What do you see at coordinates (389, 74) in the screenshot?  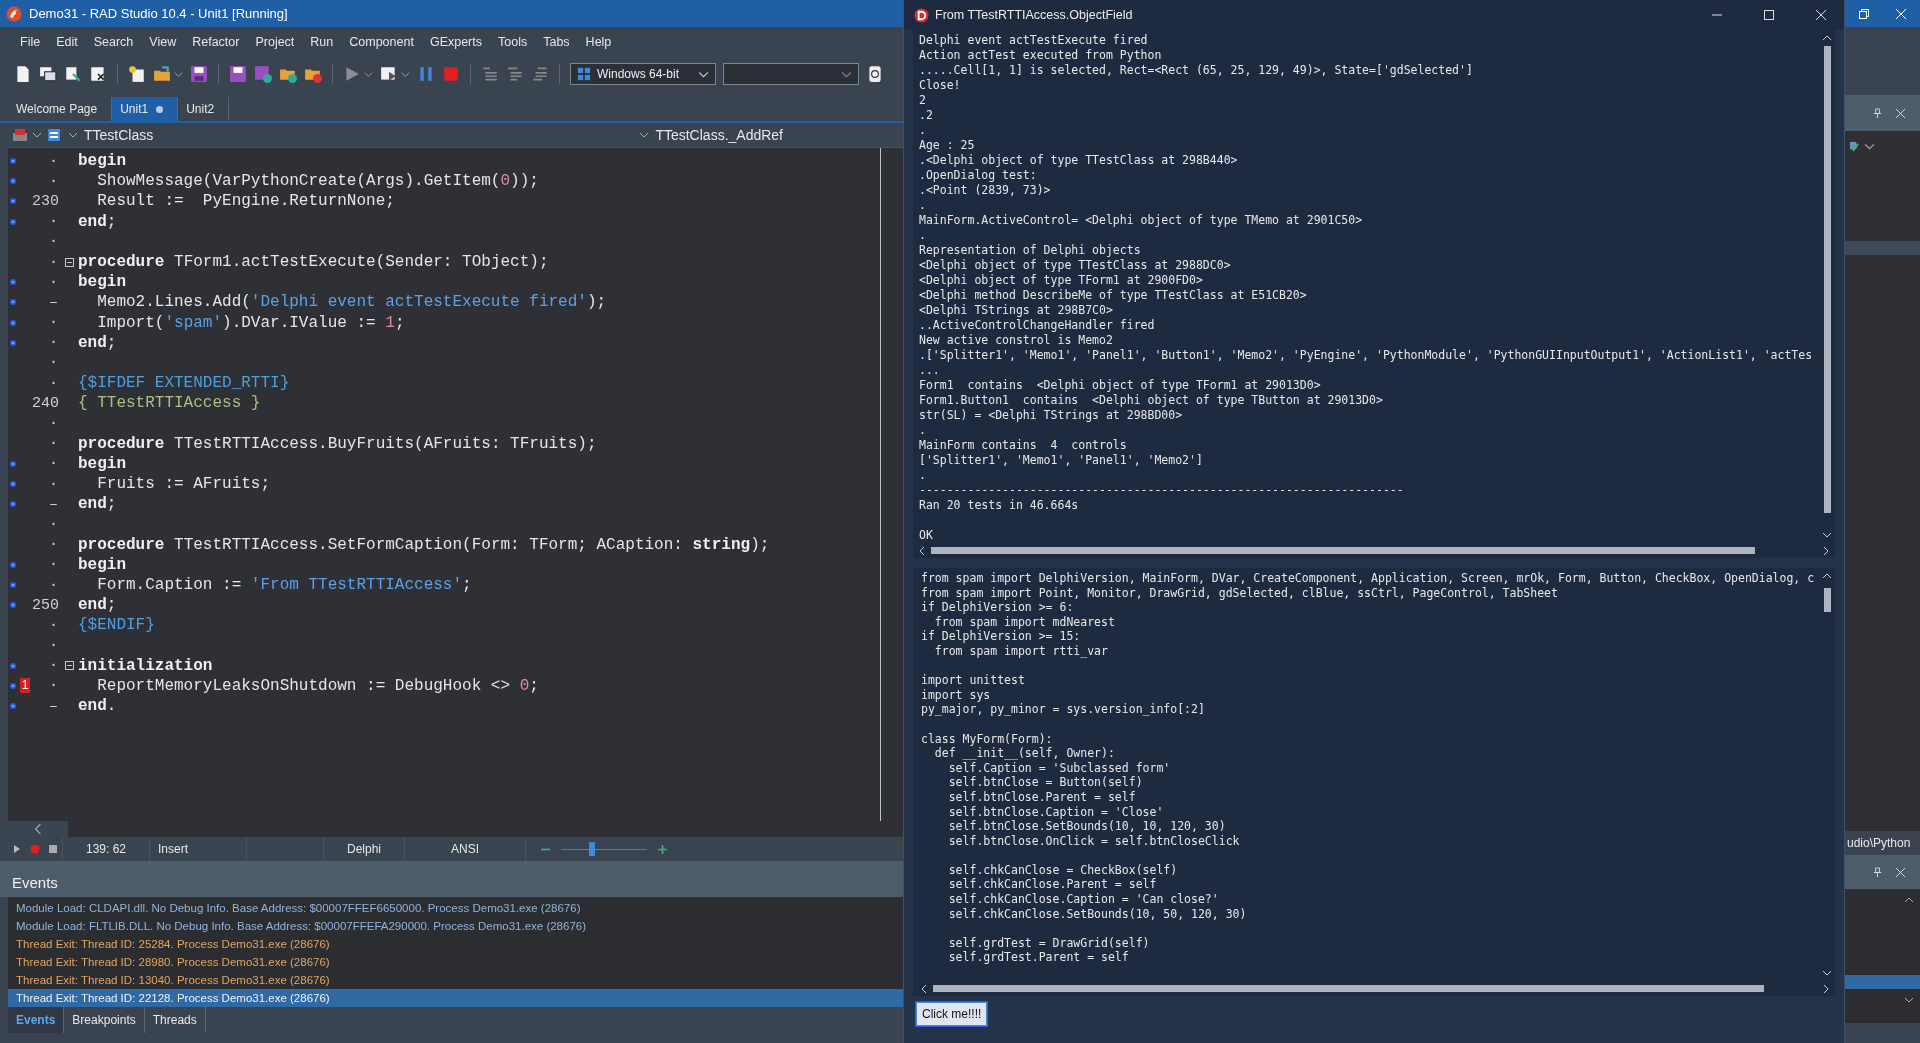 I see `run-window-icon` at bounding box center [389, 74].